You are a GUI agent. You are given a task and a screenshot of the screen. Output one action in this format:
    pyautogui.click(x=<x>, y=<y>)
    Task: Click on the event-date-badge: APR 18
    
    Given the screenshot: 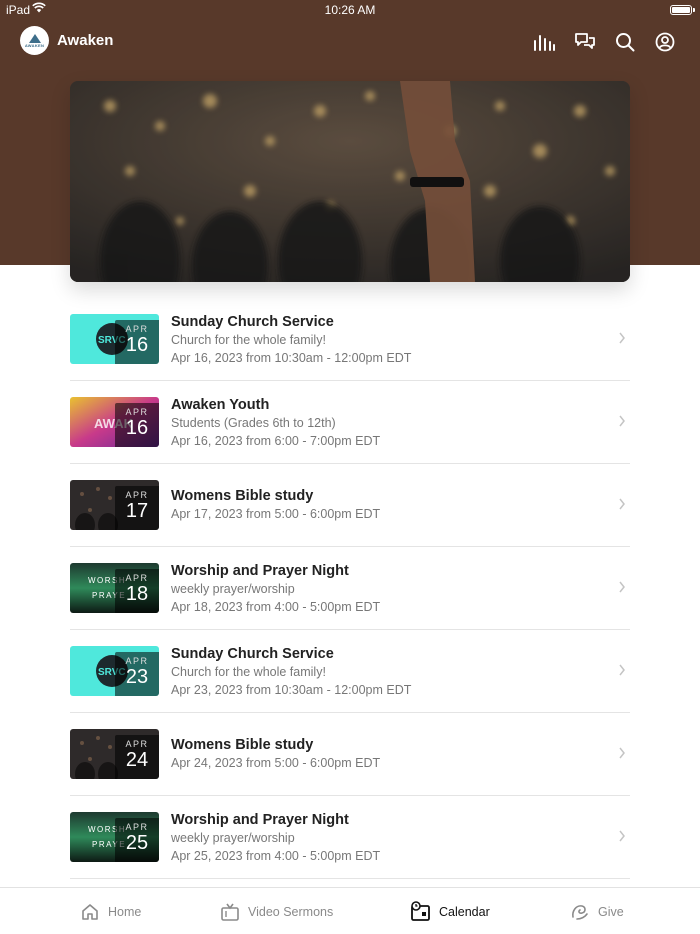 What is the action you would take?
    pyautogui.click(x=137, y=591)
    